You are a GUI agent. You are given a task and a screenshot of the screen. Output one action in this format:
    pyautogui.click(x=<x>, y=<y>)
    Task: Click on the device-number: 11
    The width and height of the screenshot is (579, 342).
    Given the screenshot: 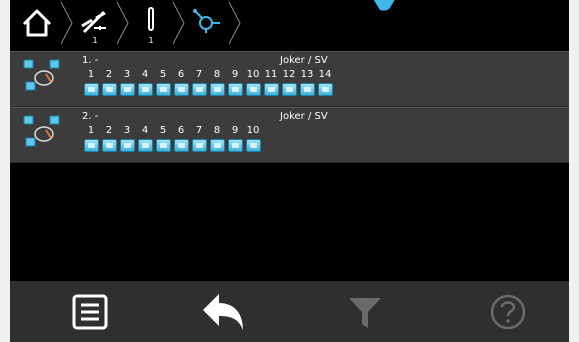 What is the action you would take?
    pyautogui.click(x=271, y=74)
    